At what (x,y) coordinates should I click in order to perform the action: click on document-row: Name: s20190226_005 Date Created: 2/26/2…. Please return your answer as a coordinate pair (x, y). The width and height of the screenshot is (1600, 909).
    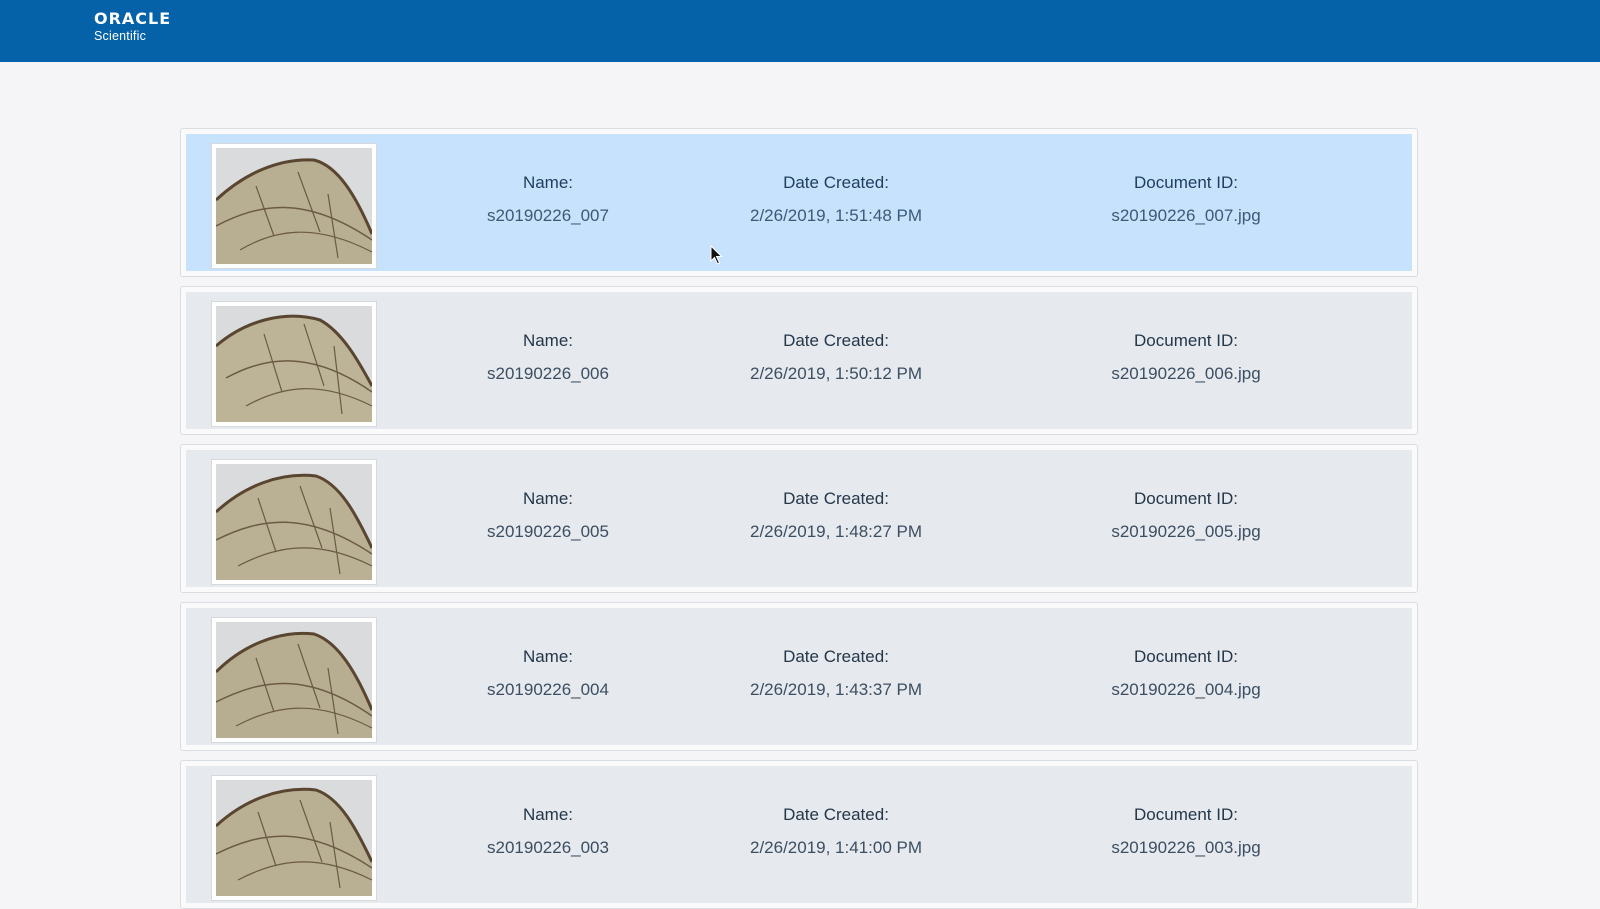
    Looking at the image, I should click on (799, 518).